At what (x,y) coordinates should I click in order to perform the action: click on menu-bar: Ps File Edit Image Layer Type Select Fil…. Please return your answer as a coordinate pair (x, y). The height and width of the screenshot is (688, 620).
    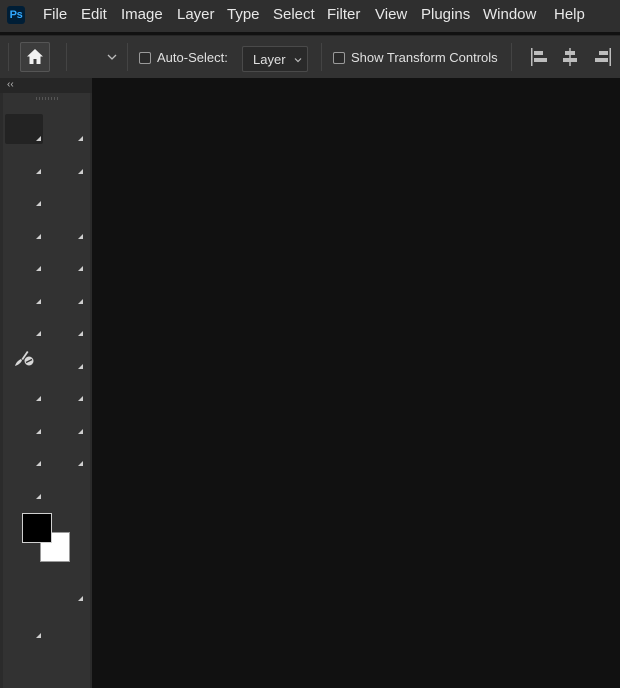
    Looking at the image, I should click on (310, 16).